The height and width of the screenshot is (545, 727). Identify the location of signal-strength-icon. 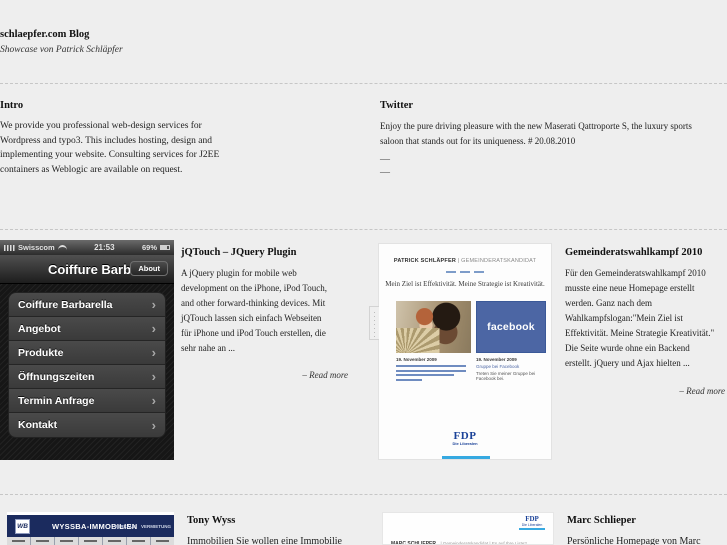
(9, 247).